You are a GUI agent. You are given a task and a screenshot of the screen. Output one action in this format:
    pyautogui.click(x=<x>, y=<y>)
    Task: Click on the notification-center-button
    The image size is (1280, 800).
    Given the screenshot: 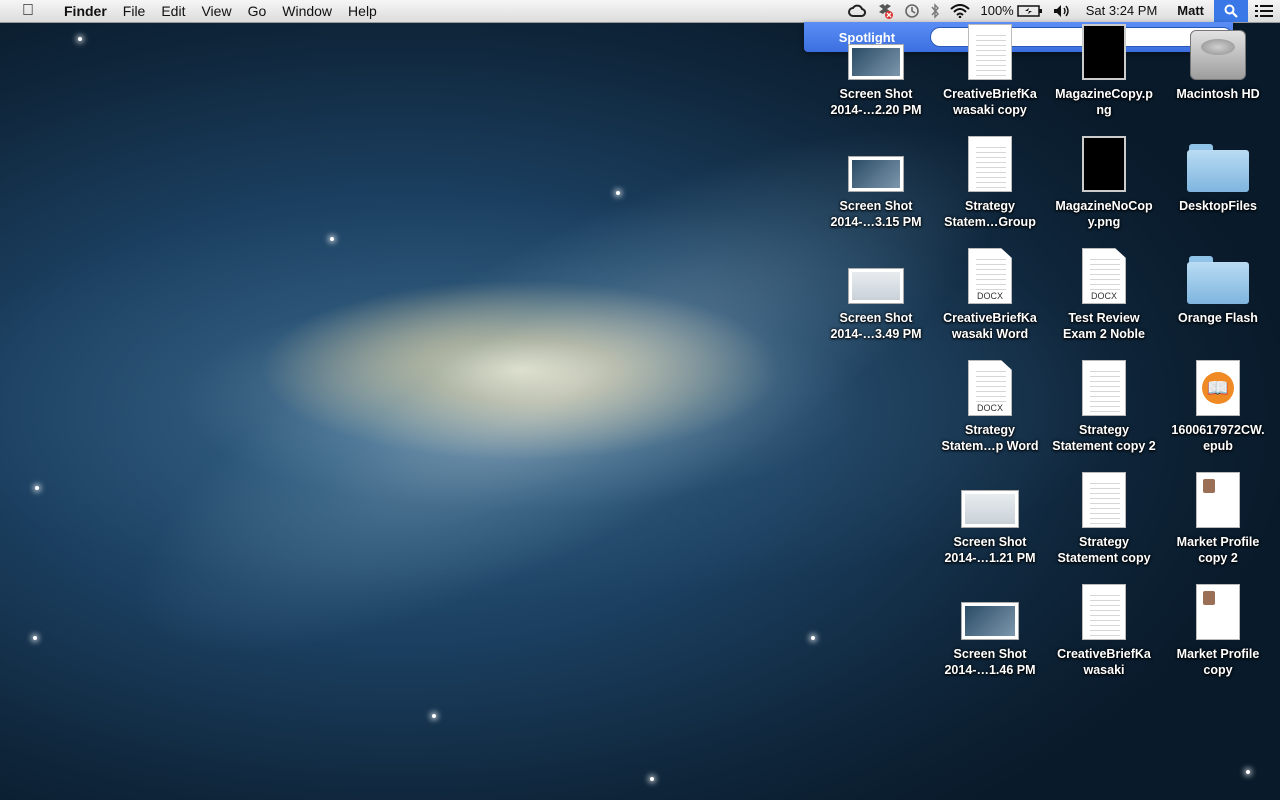 What is the action you would take?
    pyautogui.click(x=1264, y=11)
    